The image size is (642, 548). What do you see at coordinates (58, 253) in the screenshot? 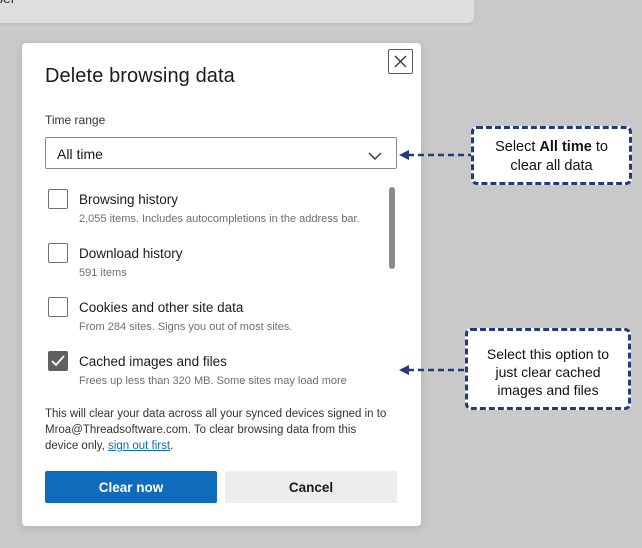
I see `download-history-checkbox` at bounding box center [58, 253].